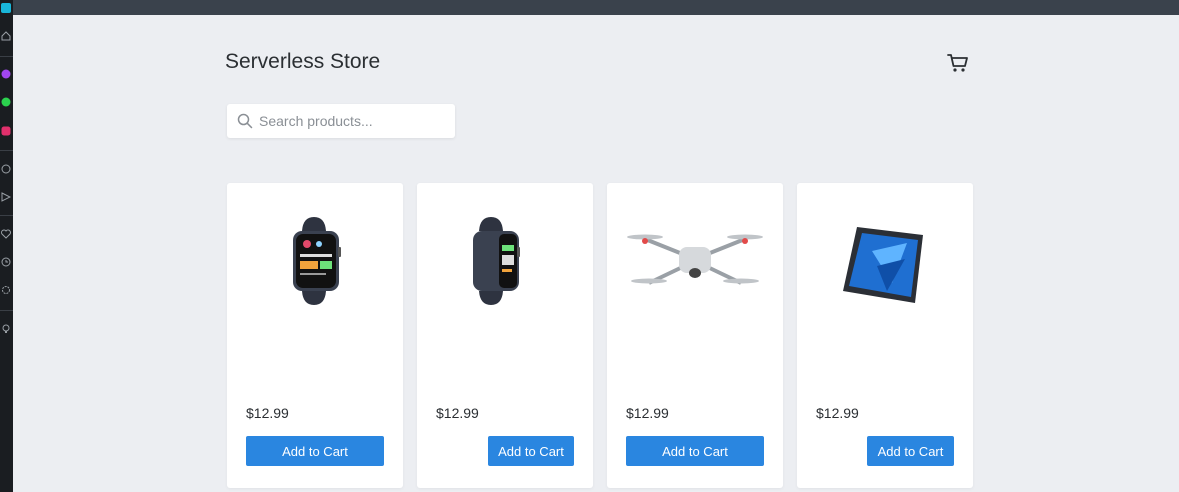  I want to click on instagram-icon, so click(6, 131).